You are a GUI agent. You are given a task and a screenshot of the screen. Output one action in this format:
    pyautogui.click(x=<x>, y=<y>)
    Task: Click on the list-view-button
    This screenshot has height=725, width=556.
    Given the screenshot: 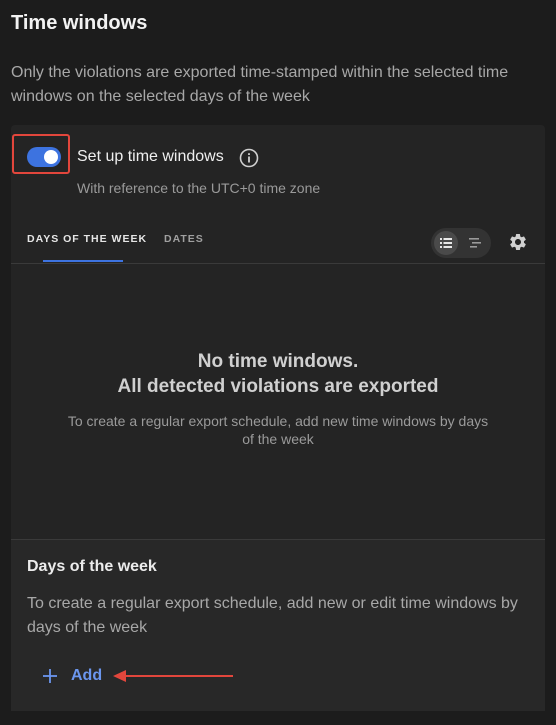 What is the action you would take?
    pyautogui.click(x=446, y=243)
    